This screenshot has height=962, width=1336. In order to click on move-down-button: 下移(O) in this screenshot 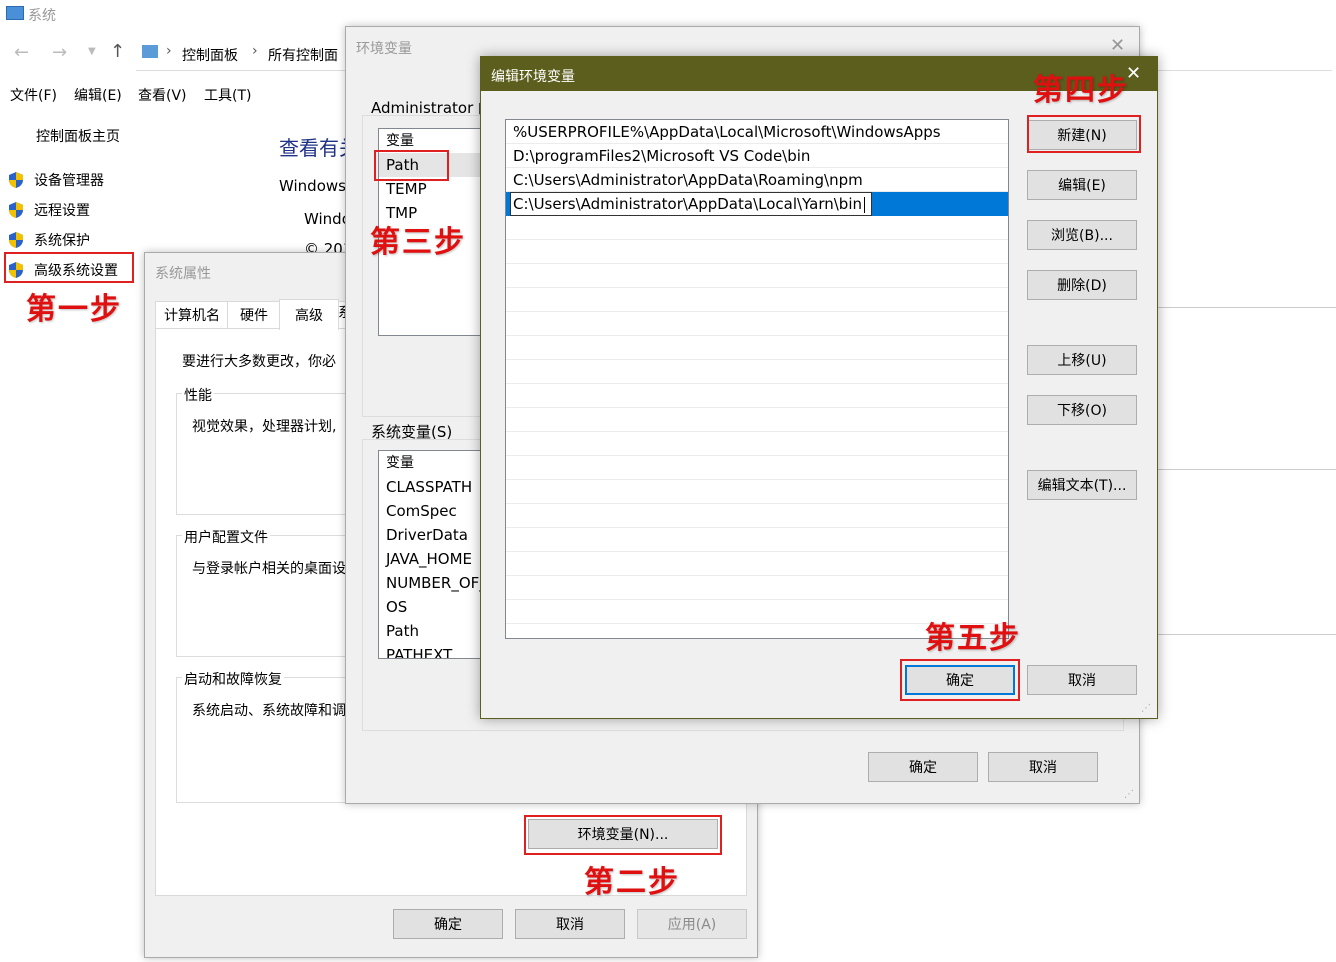, I will do `click(1082, 410)`.